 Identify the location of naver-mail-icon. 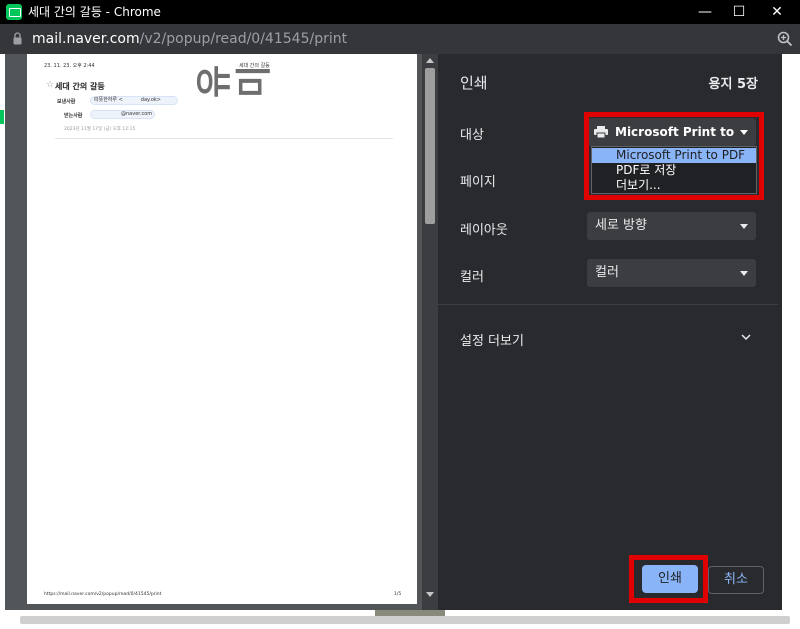
(14, 12).